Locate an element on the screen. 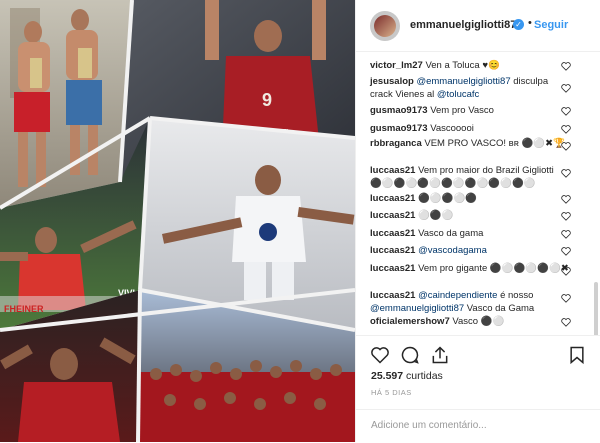  comment-text: Ven a Toluca ♥😊 is located at coordinates (461, 65).